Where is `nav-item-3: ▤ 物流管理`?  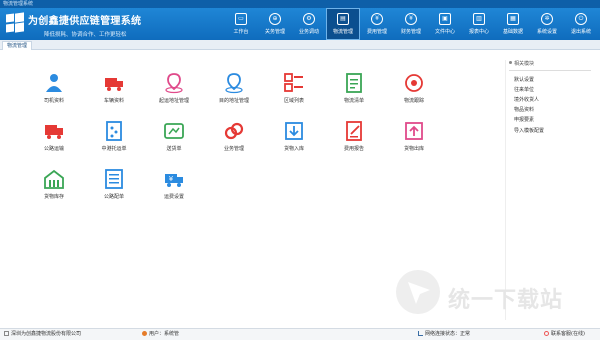 nav-item-3: ▤ 物流管理 is located at coordinates (343, 24).